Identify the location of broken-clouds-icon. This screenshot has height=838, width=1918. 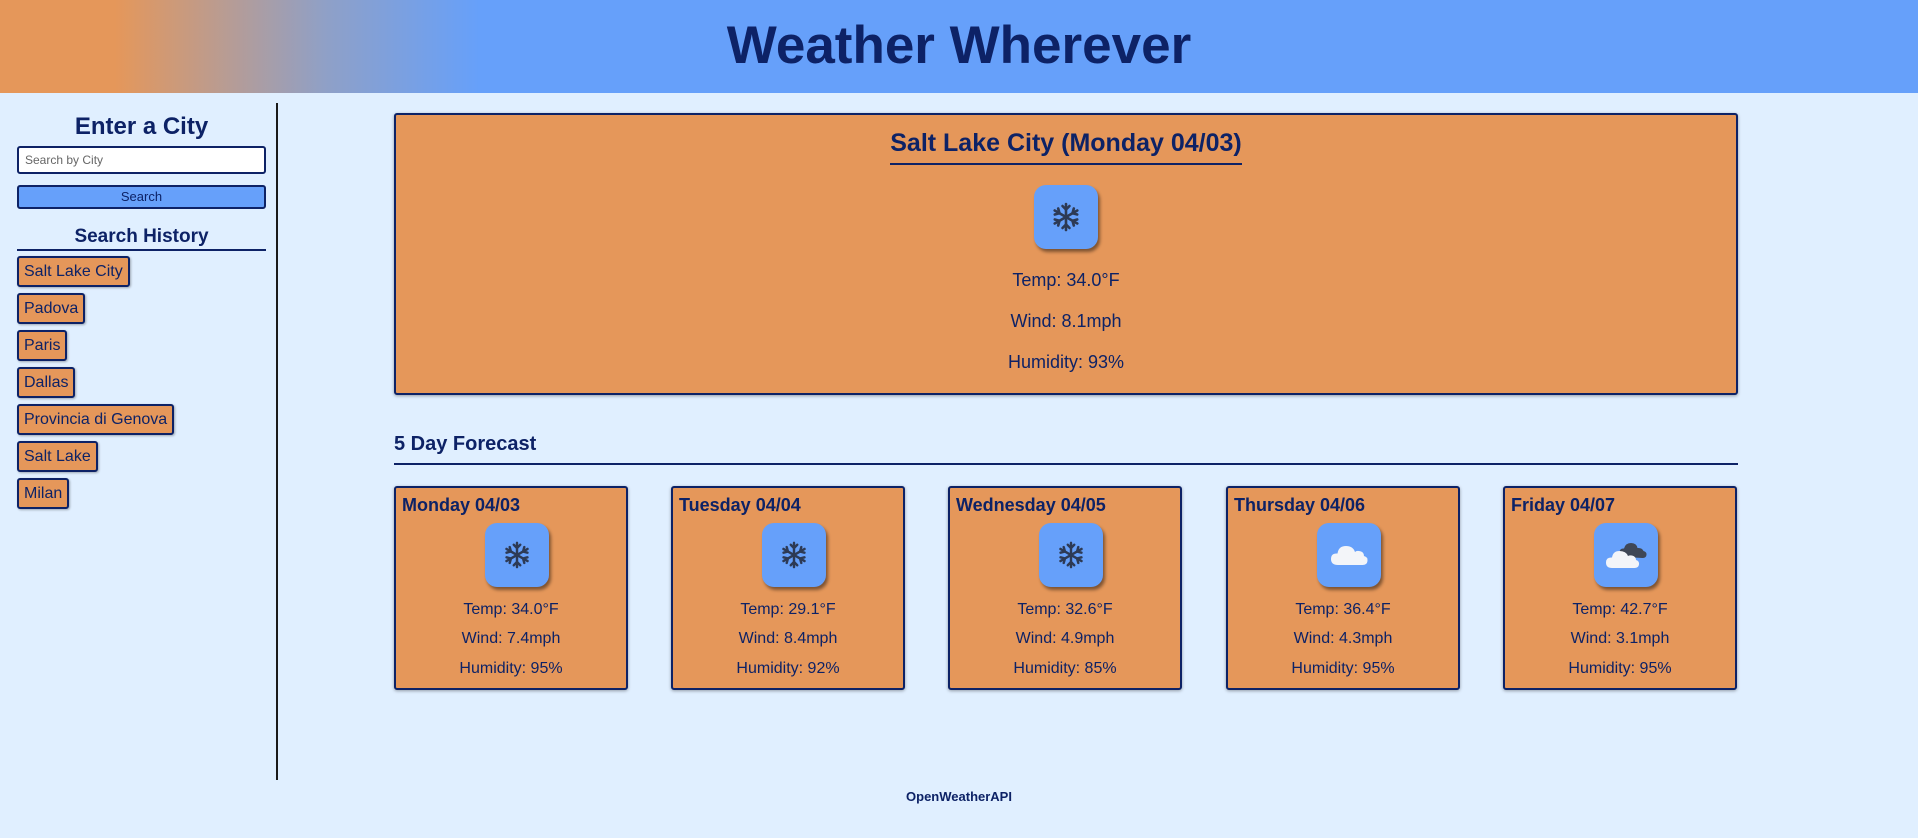
(1626, 555).